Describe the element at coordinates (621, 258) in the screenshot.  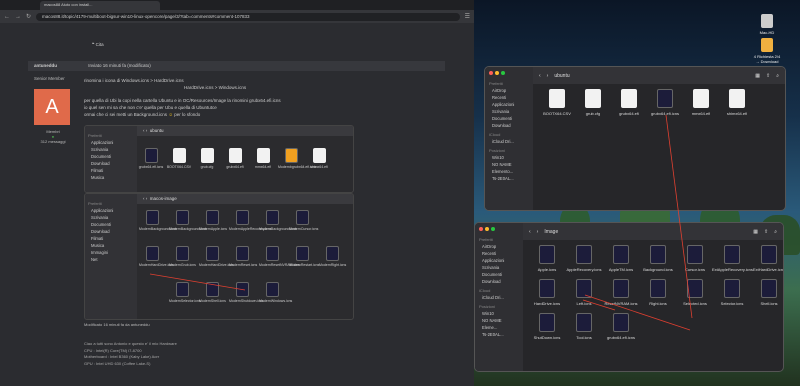
I see `file-item: AppleTM.icns` at that location.